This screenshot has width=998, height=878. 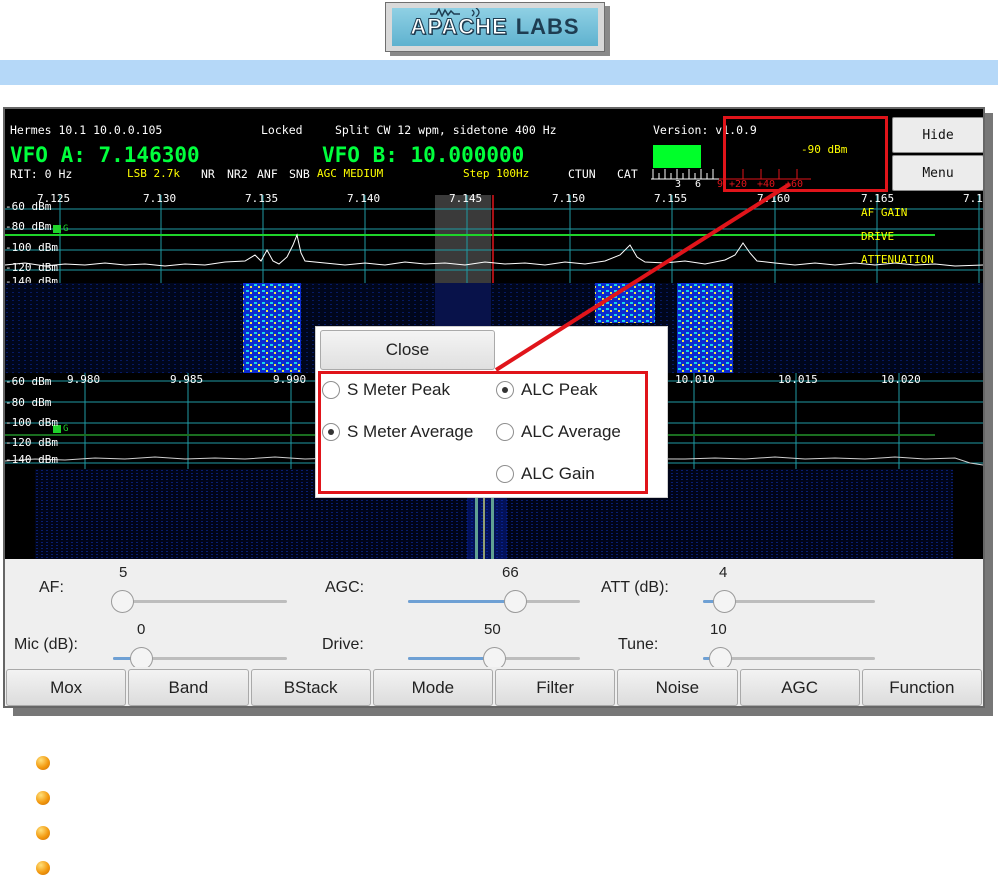 What do you see at coordinates (208, 174) in the screenshot?
I see `nr-status: NR` at bounding box center [208, 174].